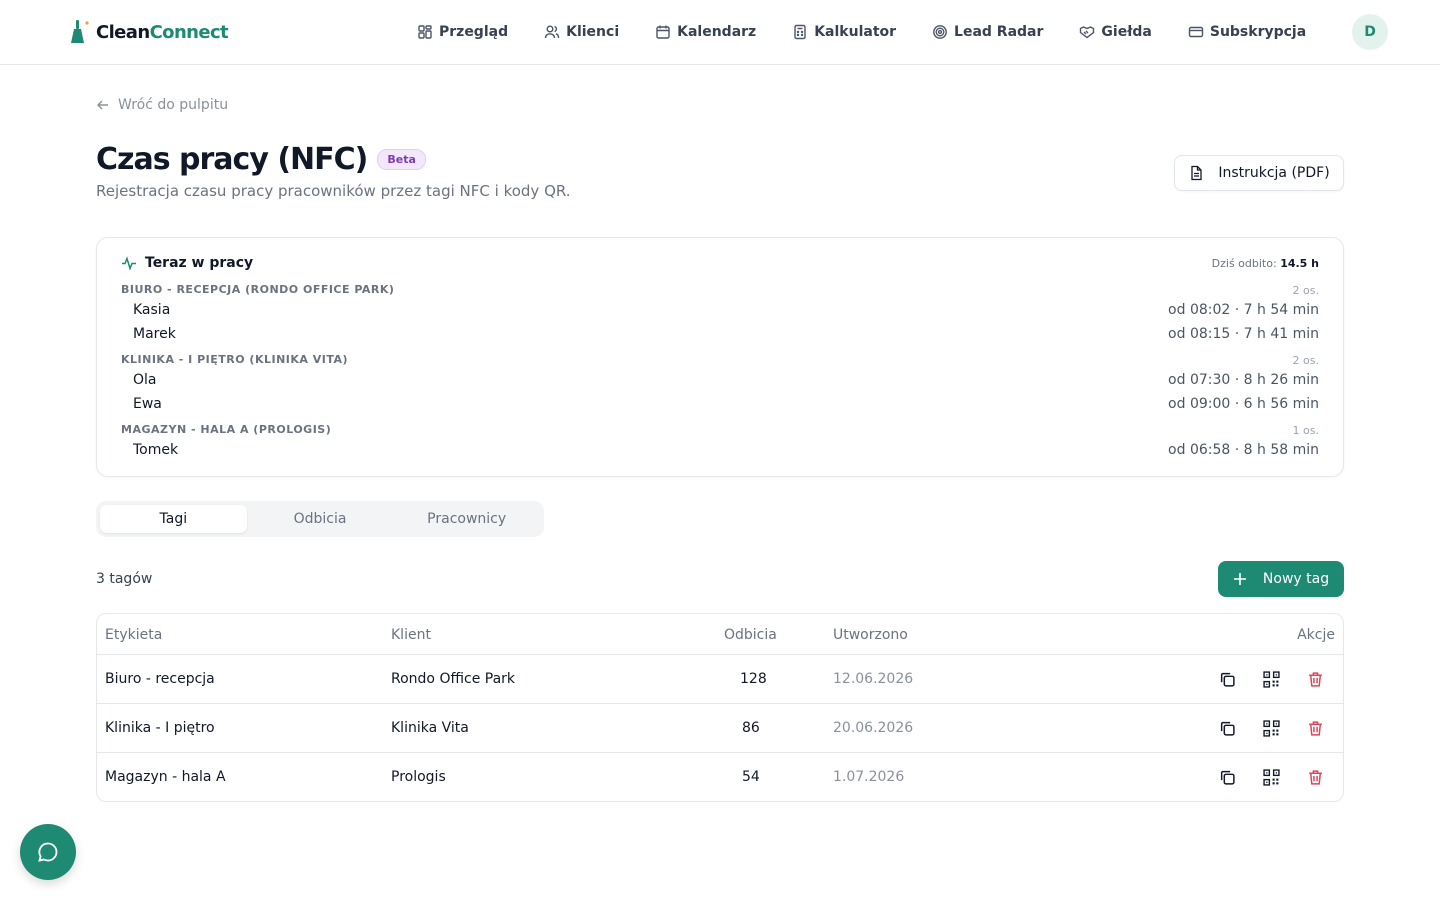 This screenshot has height=900, width=1440. I want to click on tag-label: Klinika - I piętro, so click(160, 728).